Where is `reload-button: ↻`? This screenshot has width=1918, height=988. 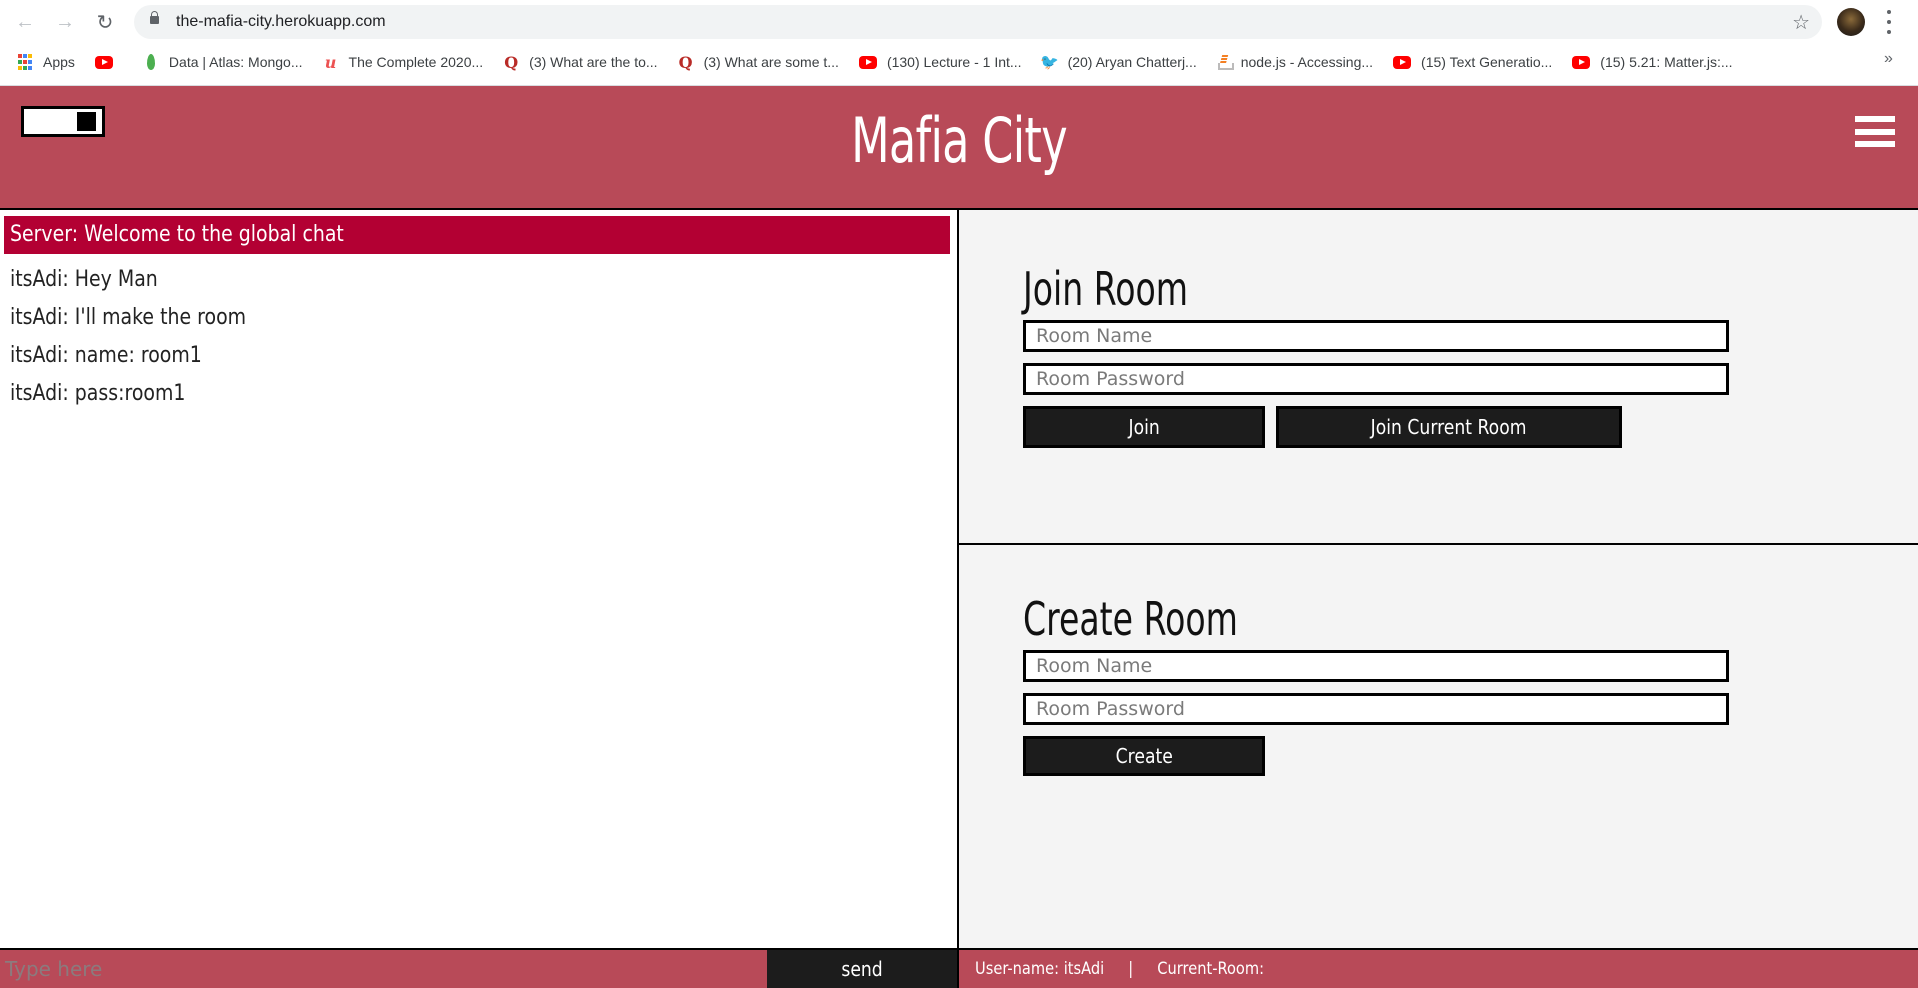
reload-button: ↻ is located at coordinates (105, 22).